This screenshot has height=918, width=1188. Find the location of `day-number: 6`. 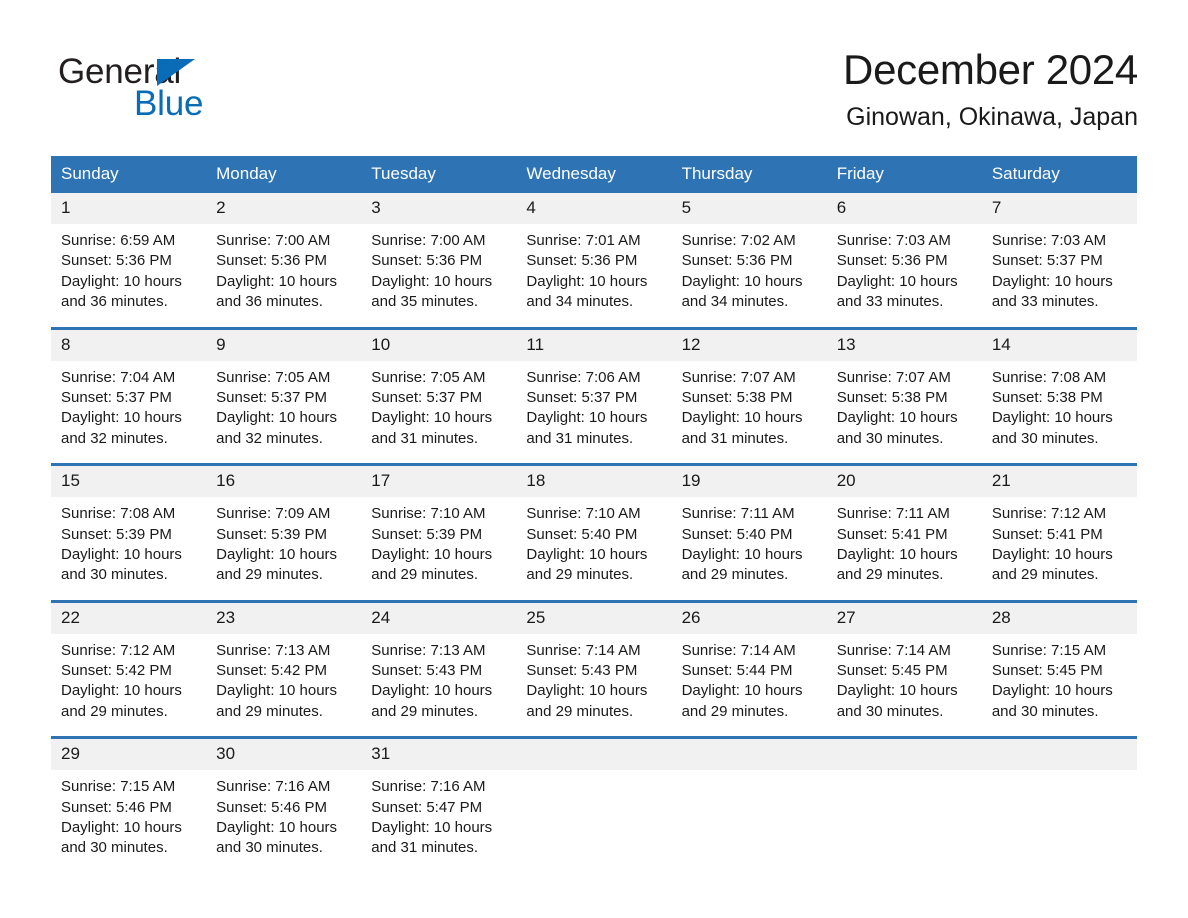

day-number: 6 is located at coordinates (904, 208).